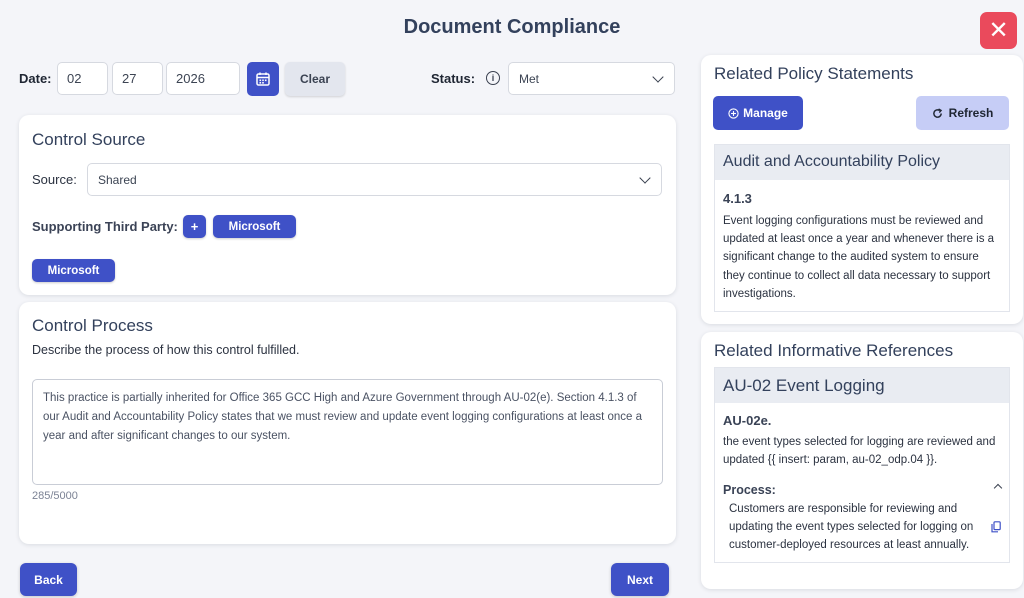 The width and height of the screenshot is (1024, 598). I want to click on clear-button: Clear, so click(315, 79).